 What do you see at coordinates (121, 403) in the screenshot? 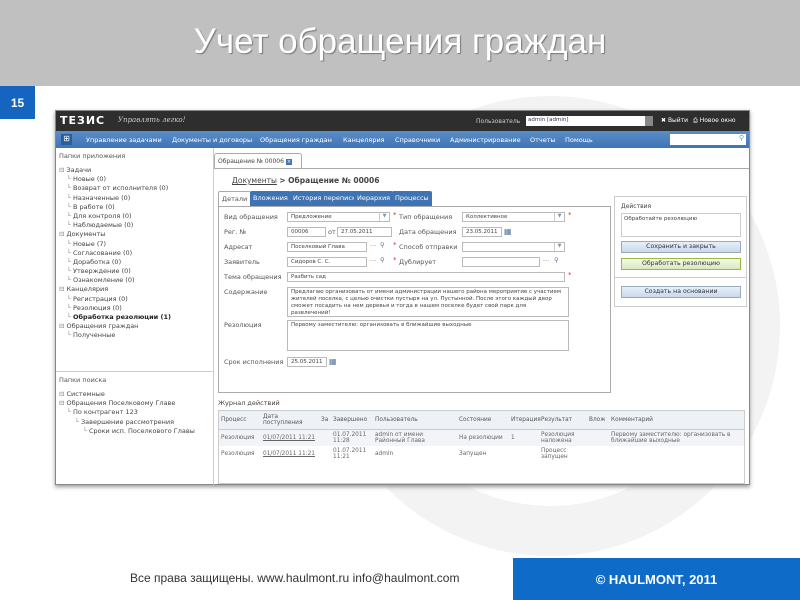
I see `tree-item-label: Обращения Поселковому Главе` at bounding box center [121, 403].